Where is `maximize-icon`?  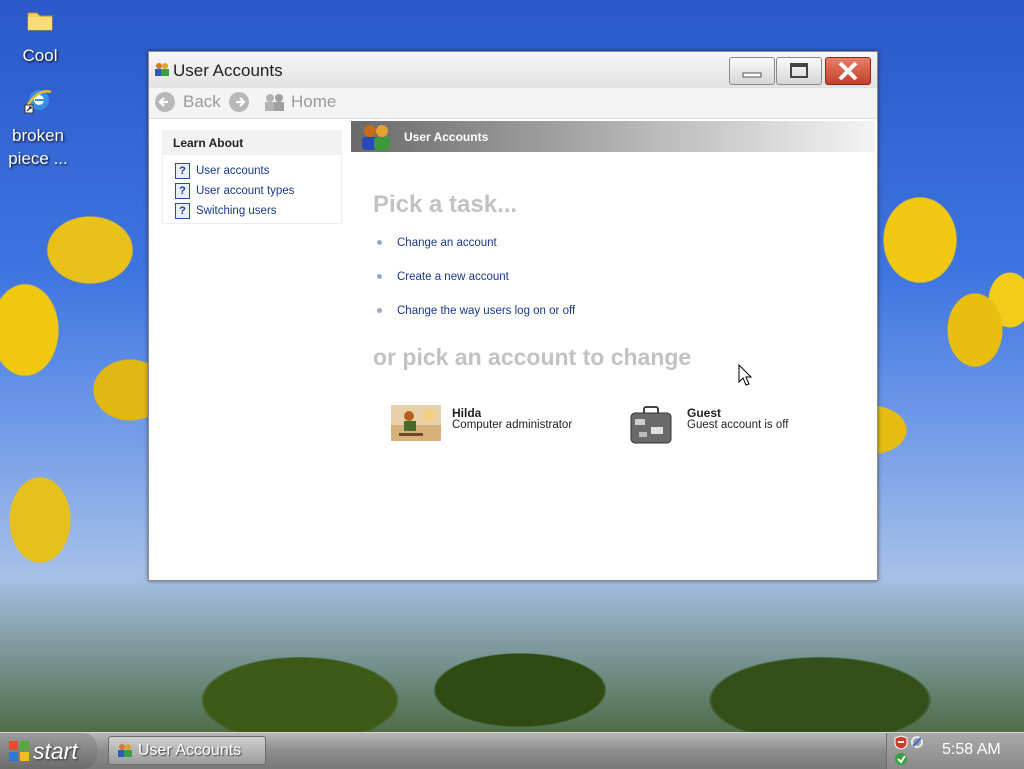
maximize-icon is located at coordinates (799, 70).